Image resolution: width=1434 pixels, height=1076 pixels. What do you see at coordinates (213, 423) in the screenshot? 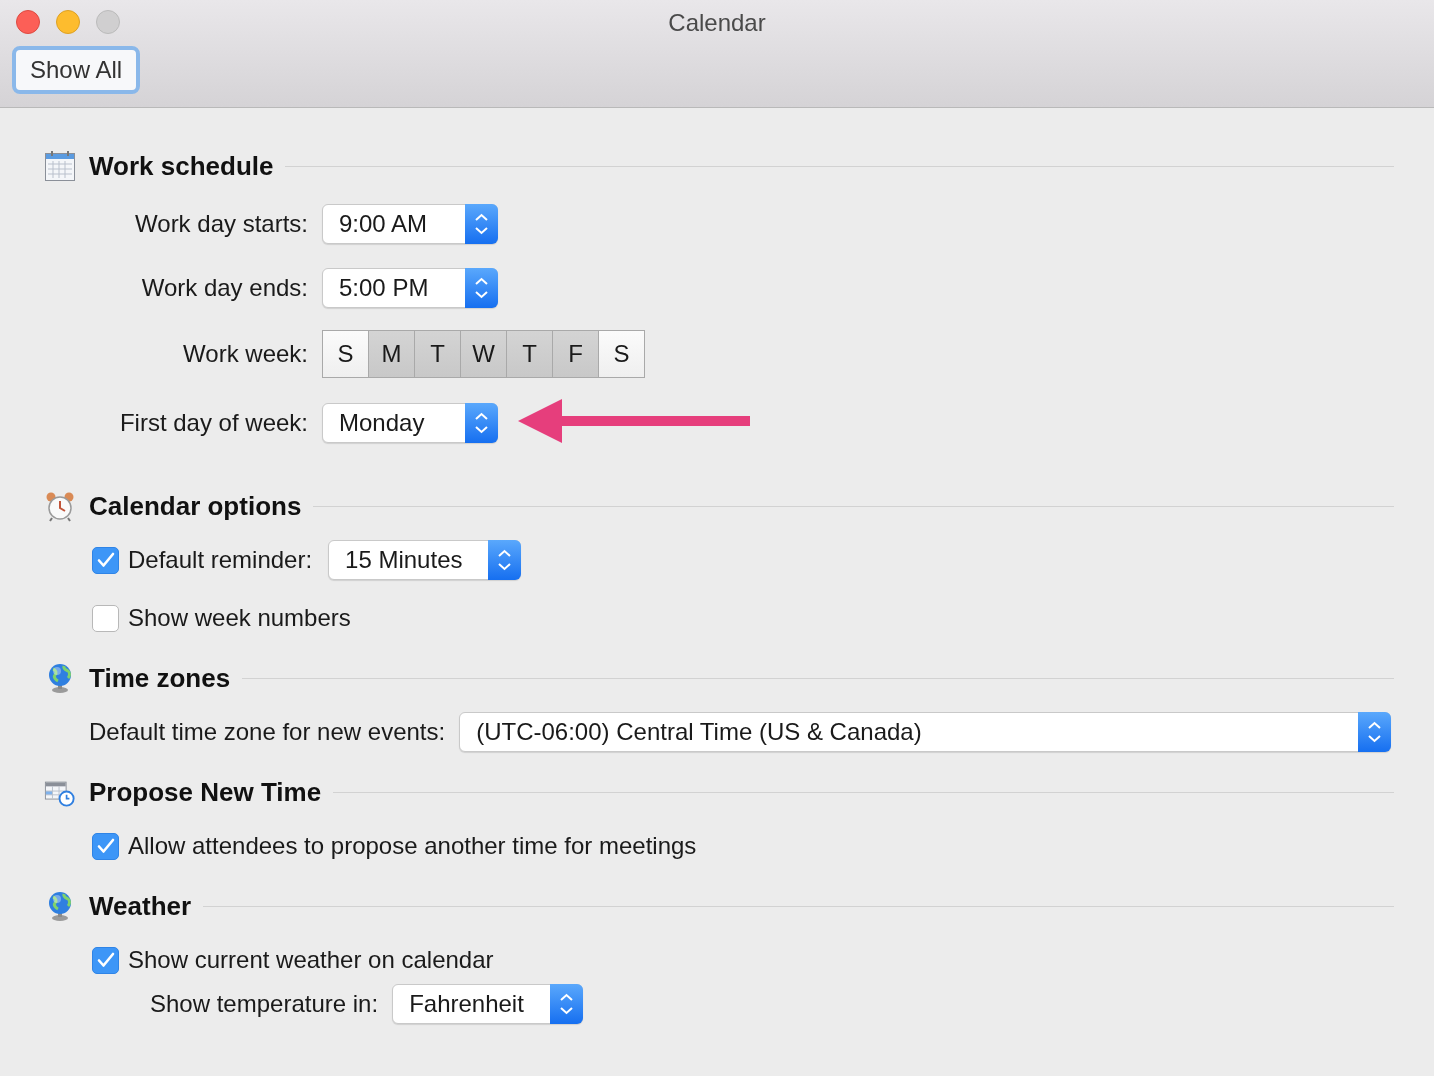
I see `field-label: First day of week:` at bounding box center [213, 423].